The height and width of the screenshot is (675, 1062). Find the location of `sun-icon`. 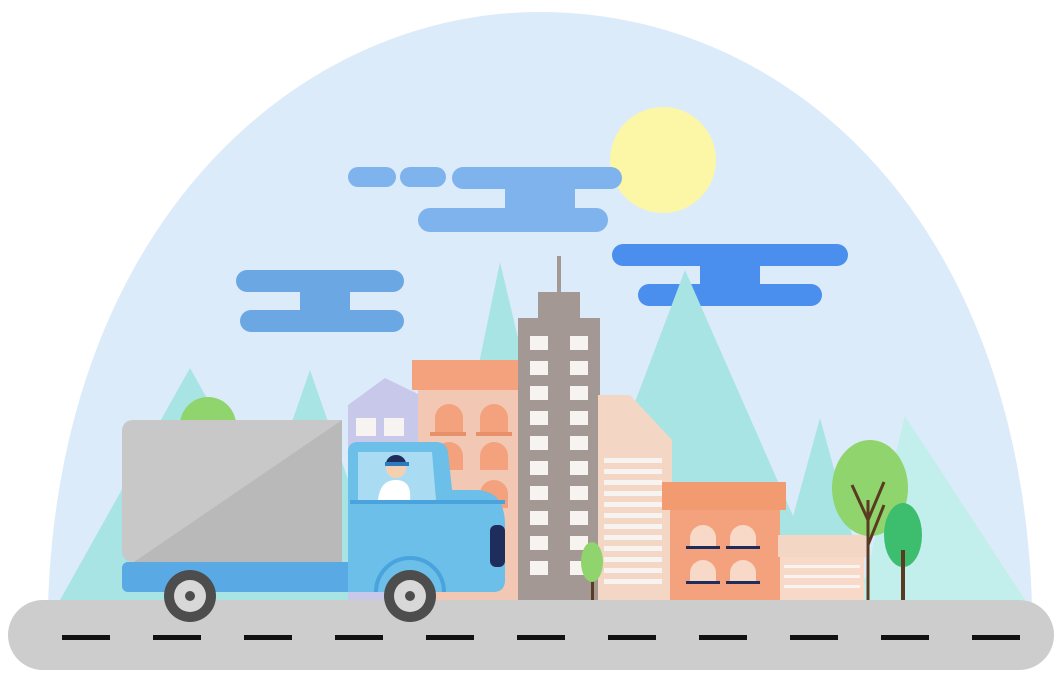

sun-icon is located at coordinates (663, 160).